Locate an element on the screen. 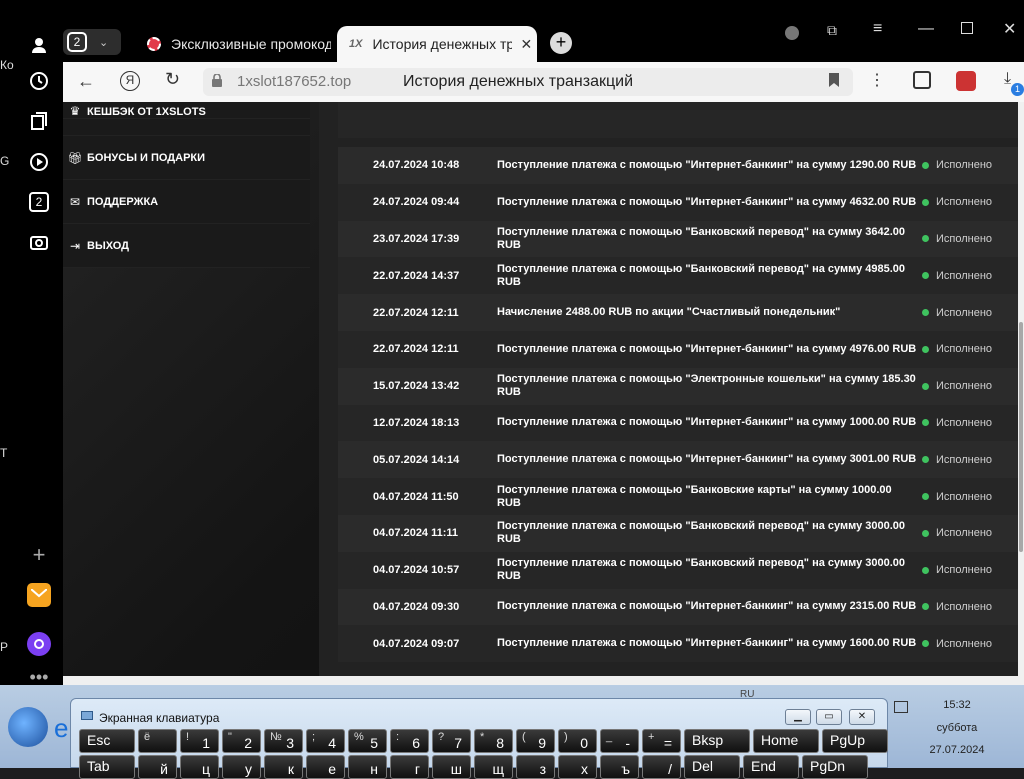 The height and width of the screenshot is (779, 1024). profile-icon is located at coordinates (39, 45).